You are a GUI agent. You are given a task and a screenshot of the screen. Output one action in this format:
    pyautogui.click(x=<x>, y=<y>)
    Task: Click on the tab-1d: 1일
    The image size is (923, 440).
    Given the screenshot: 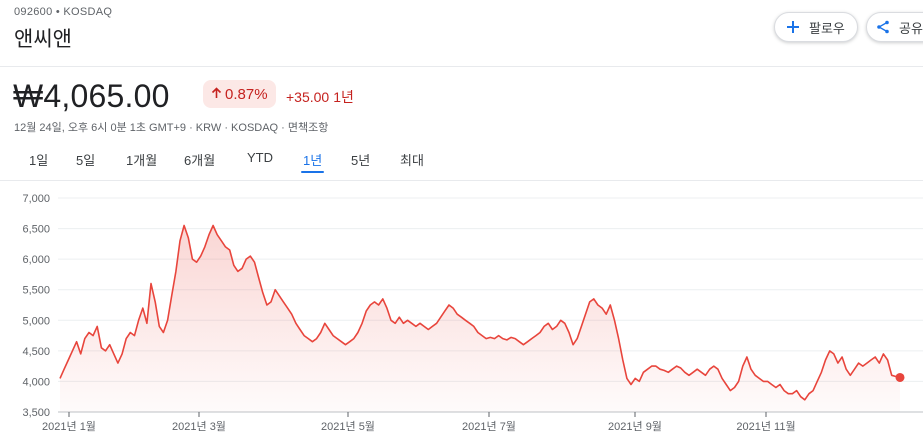 What is the action you would take?
    pyautogui.click(x=38, y=159)
    